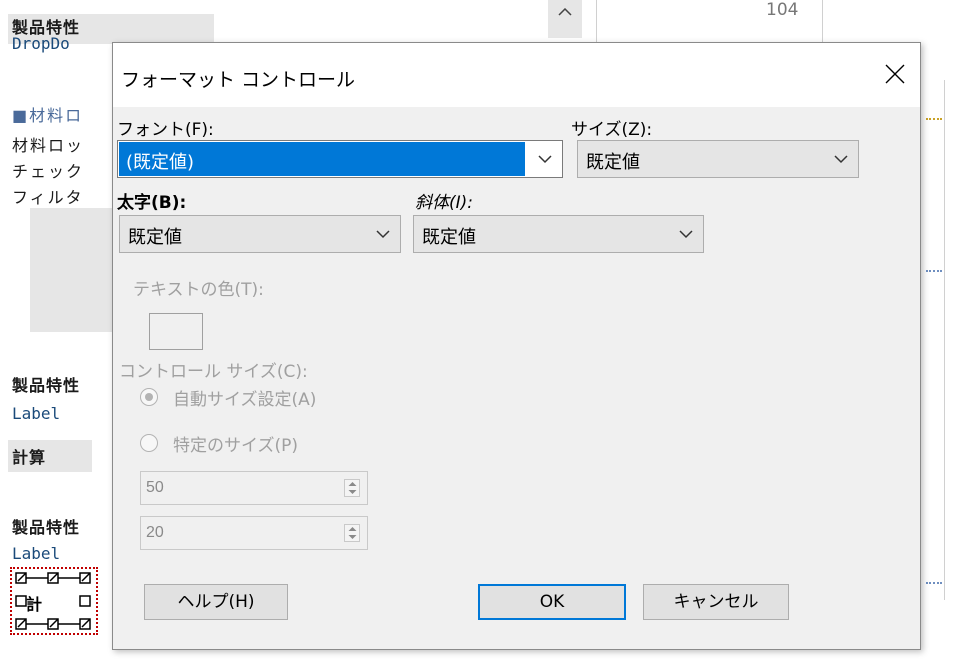 This screenshot has height=661, width=957. Describe the element at coordinates (516, 75) in the screenshot. I see `dialog-titlebar: フォーマット コントロール` at that location.